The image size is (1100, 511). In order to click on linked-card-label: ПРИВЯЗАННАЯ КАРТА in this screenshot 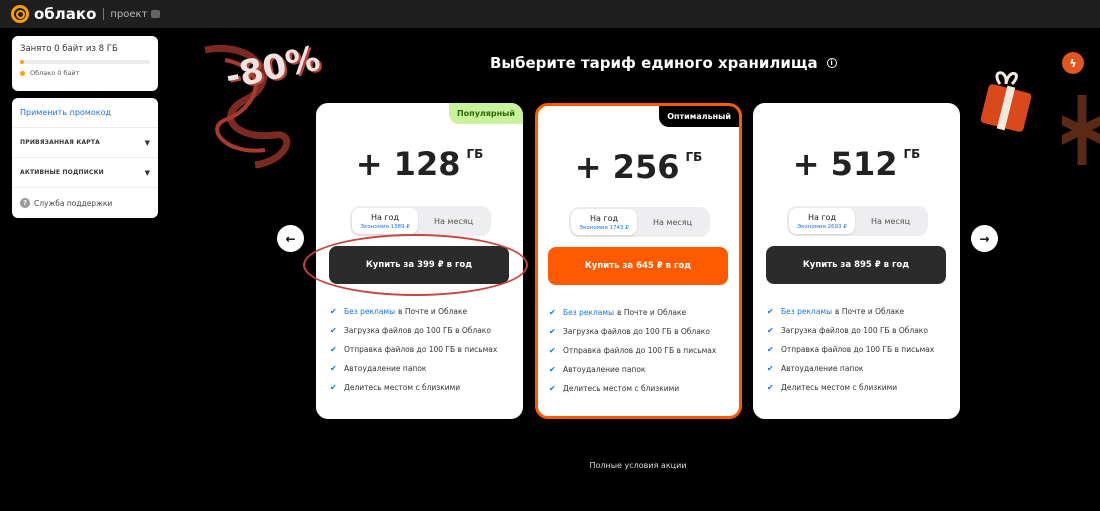, I will do `click(60, 142)`.